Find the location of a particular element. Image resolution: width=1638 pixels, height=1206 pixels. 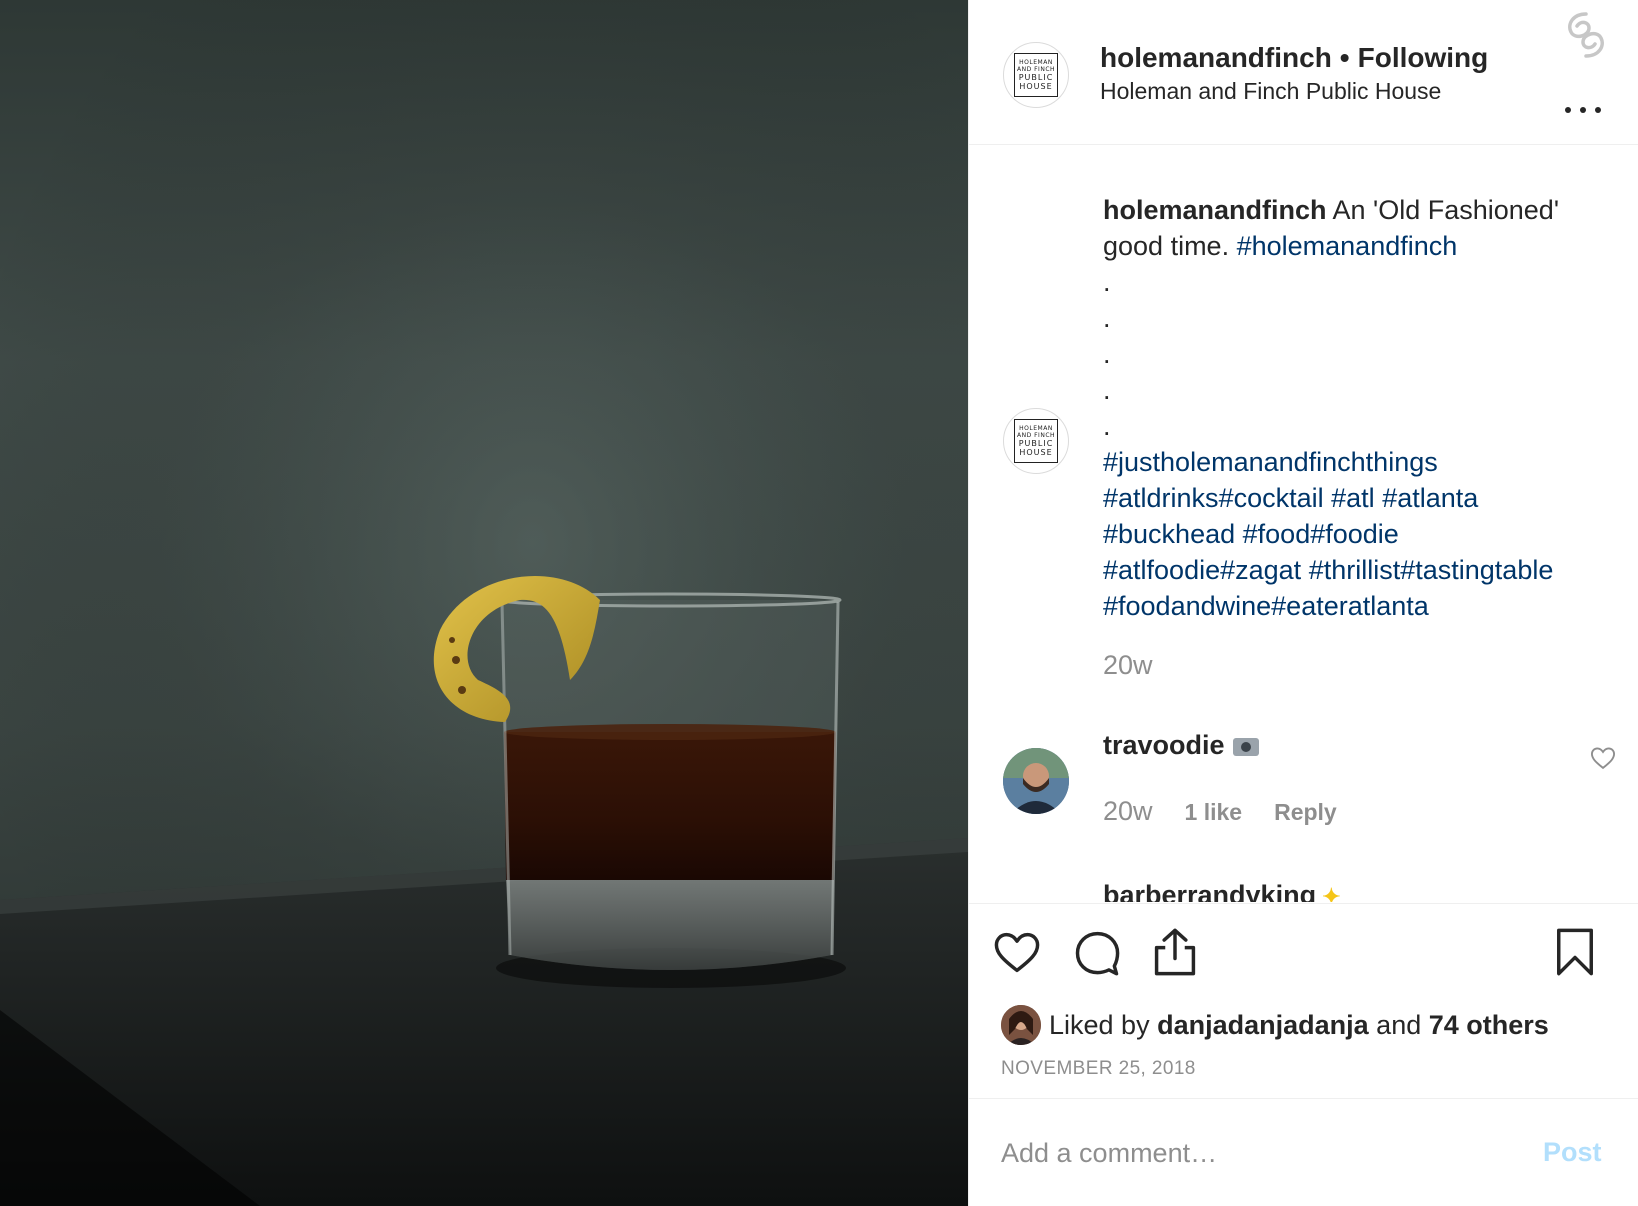

author-avatar: HOLEMAN AND FINCH PUBLIC HOUSE is located at coordinates (1036, 75).